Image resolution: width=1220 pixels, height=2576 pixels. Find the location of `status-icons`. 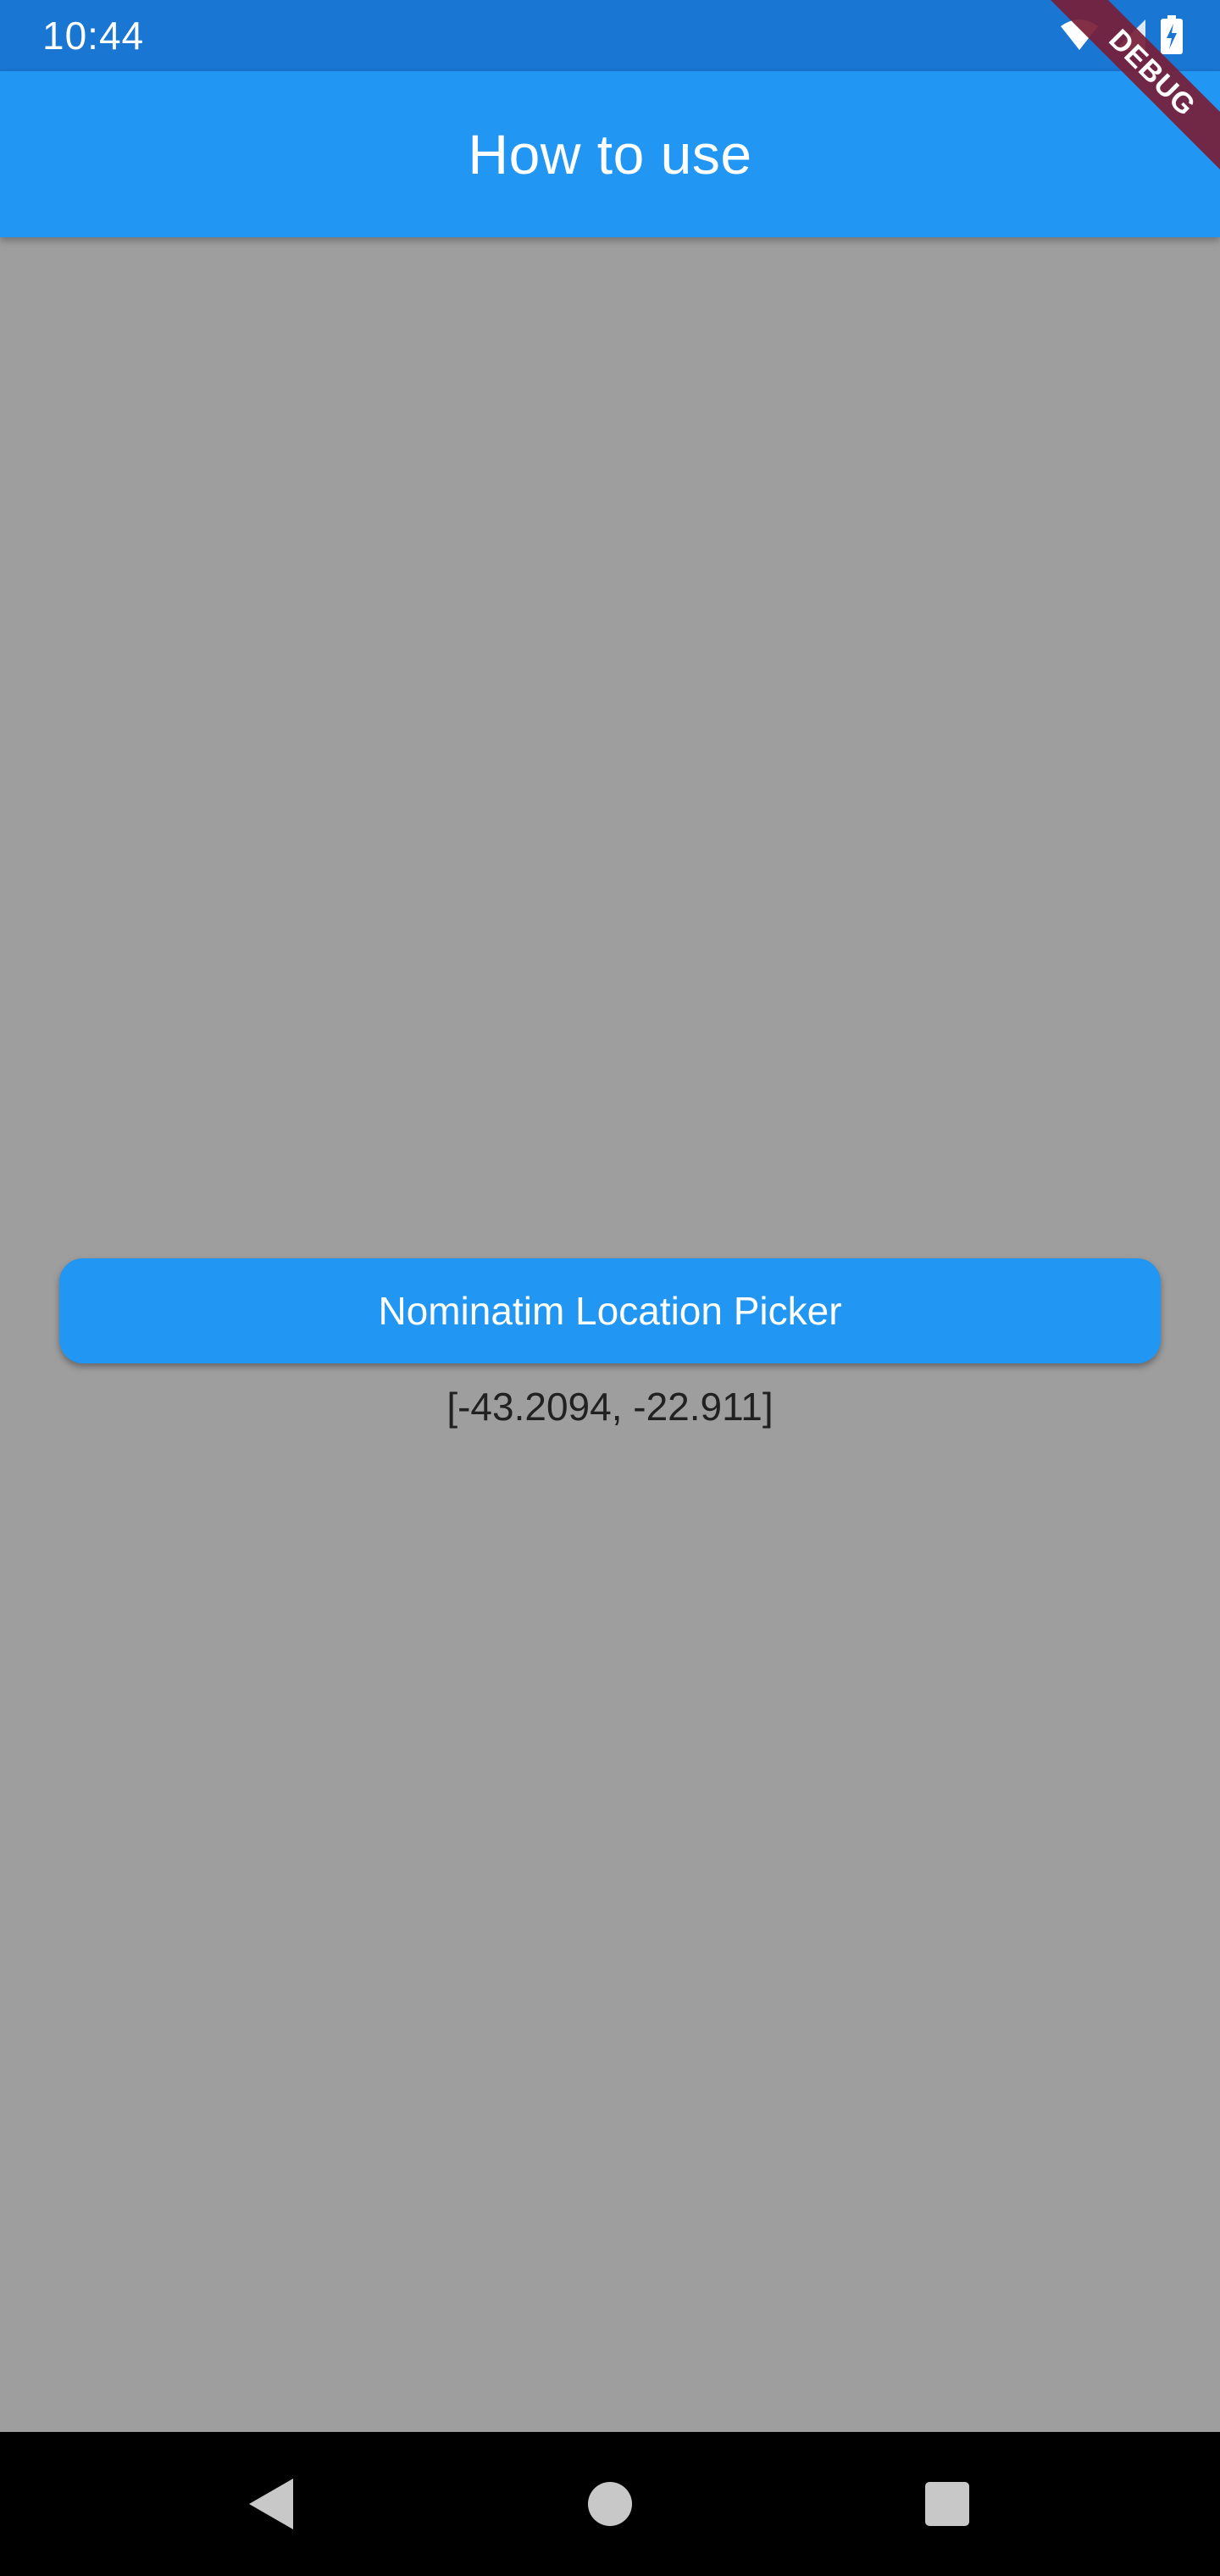

status-icons is located at coordinates (1121, 36).